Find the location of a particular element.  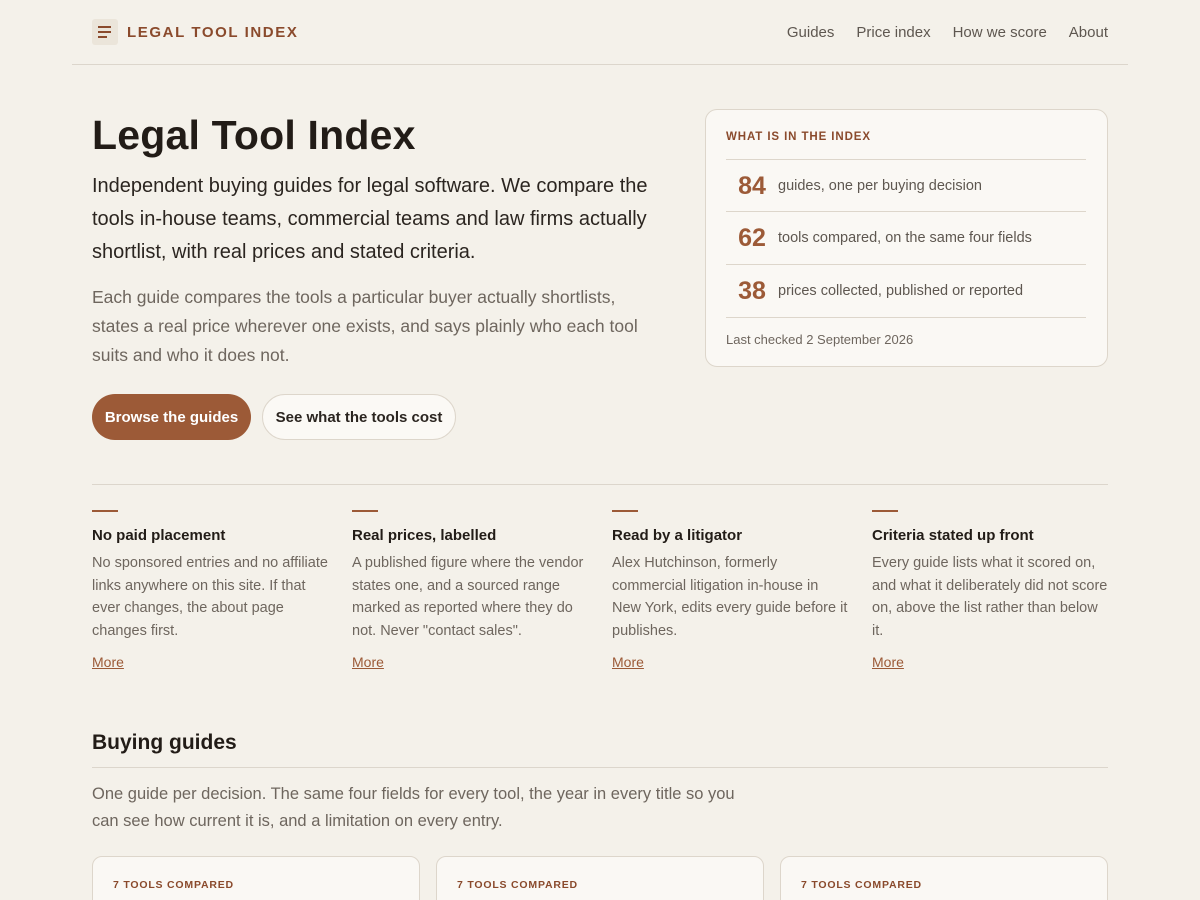

brand-name: LEGAL TOOL INDEX is located at coordinates (213, 32).